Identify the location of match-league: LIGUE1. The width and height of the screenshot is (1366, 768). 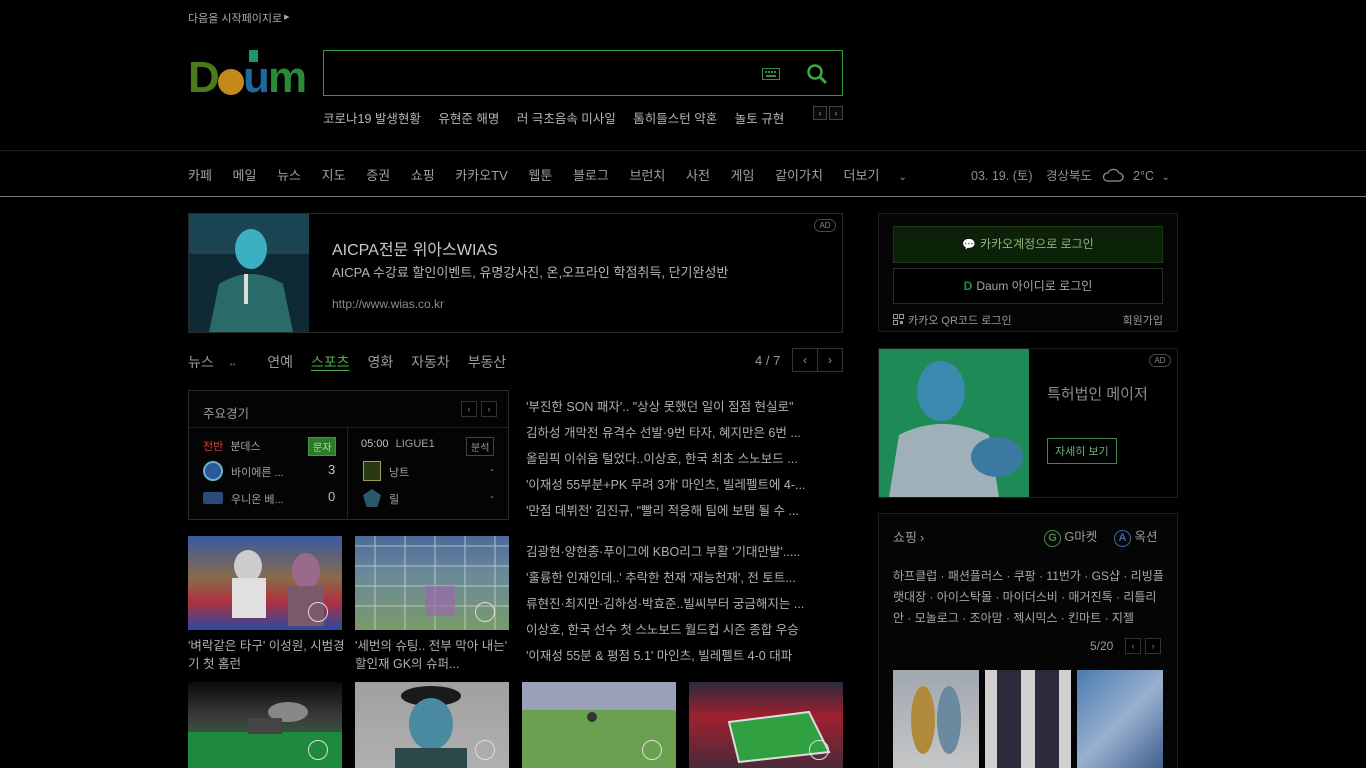
(415, 444).